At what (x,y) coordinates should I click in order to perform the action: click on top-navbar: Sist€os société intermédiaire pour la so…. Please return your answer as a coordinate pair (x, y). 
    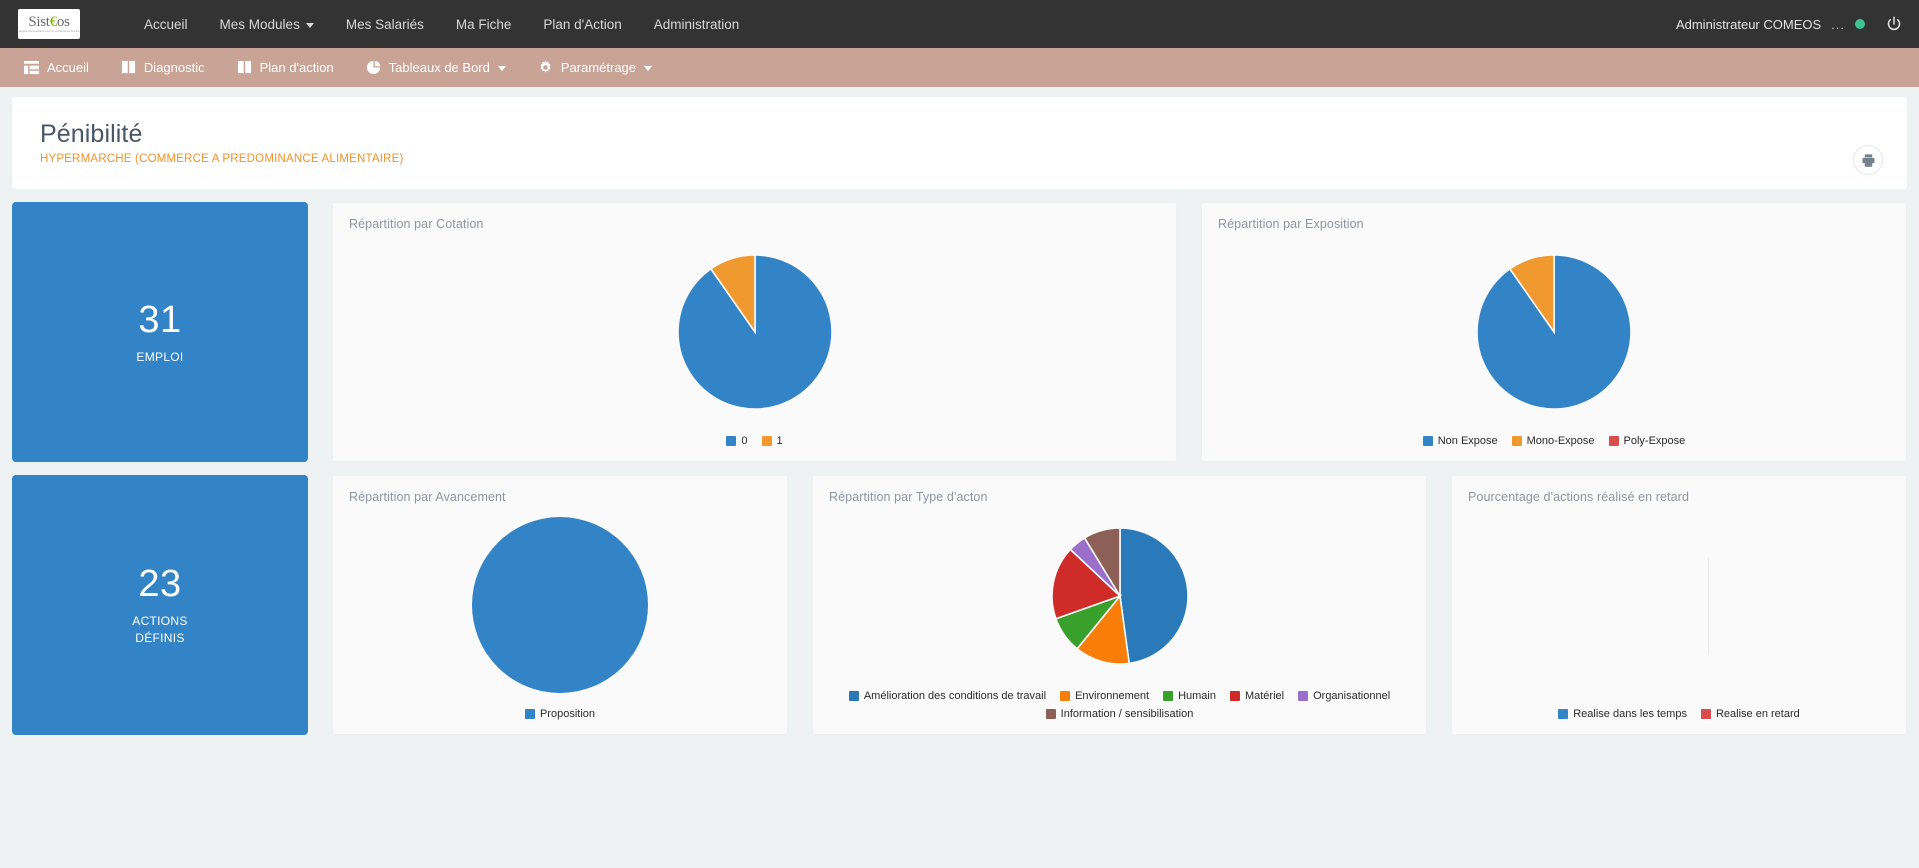
    Looking at the image, I should click on (959, 24).